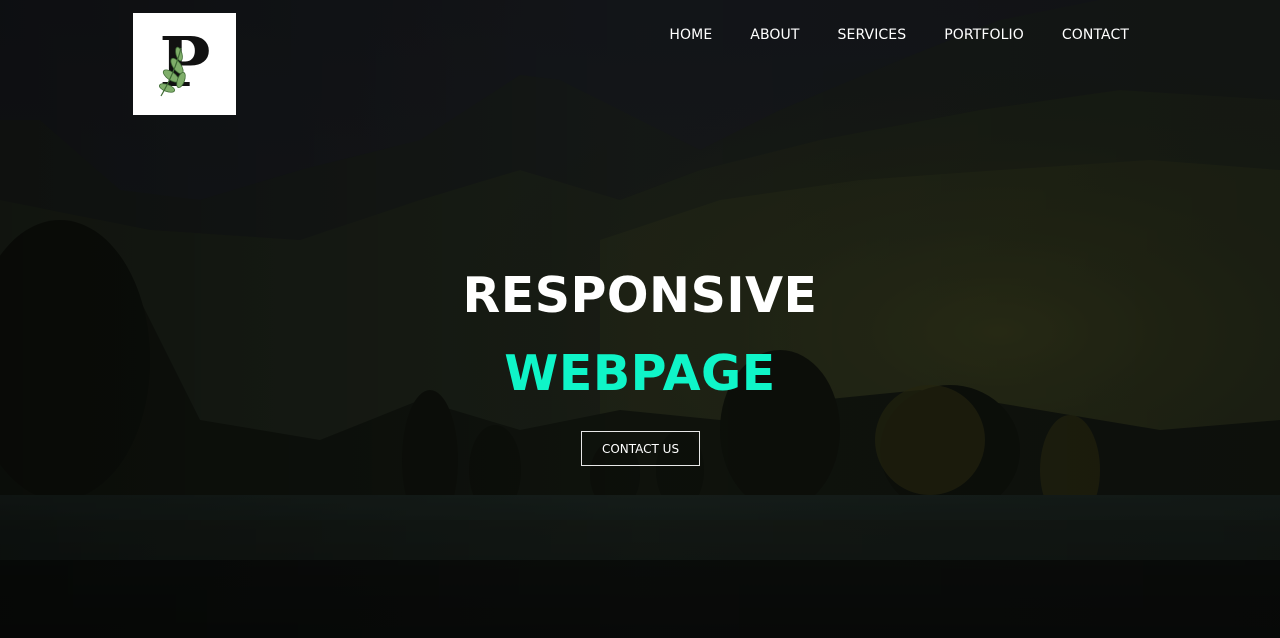 Image resolution: width=1280 pixels, height=638 pixels. Describe the element at coordinates (640, 448) in the screenshot. I see `contact-us-button: CONTACT US` at that location.